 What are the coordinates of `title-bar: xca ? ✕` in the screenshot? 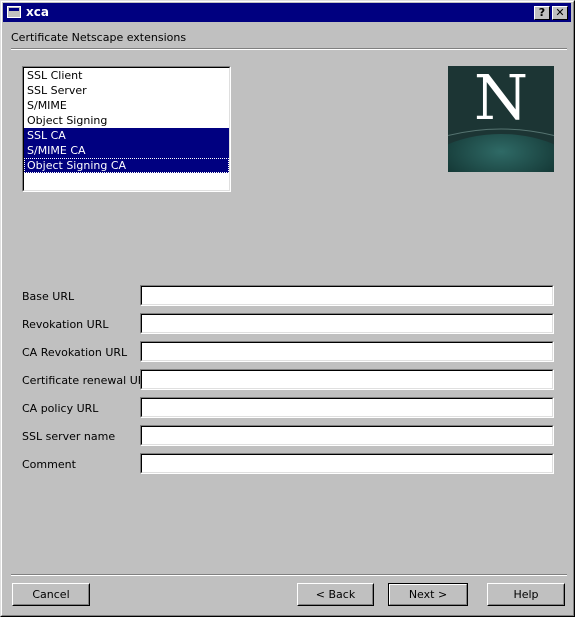 It's located at (287, 12).